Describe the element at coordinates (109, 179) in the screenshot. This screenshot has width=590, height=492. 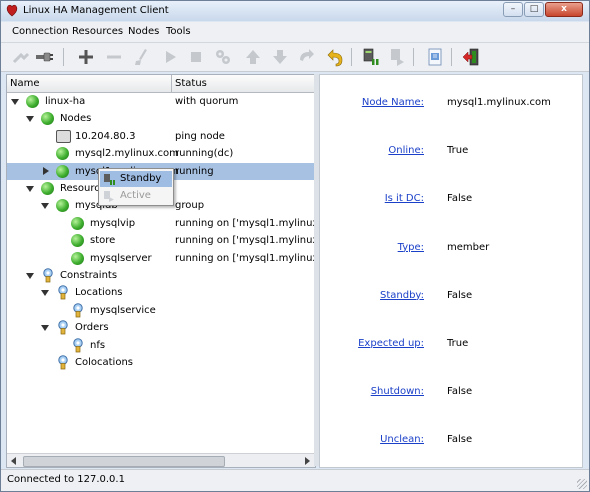
I see `standby-icon` at that location.